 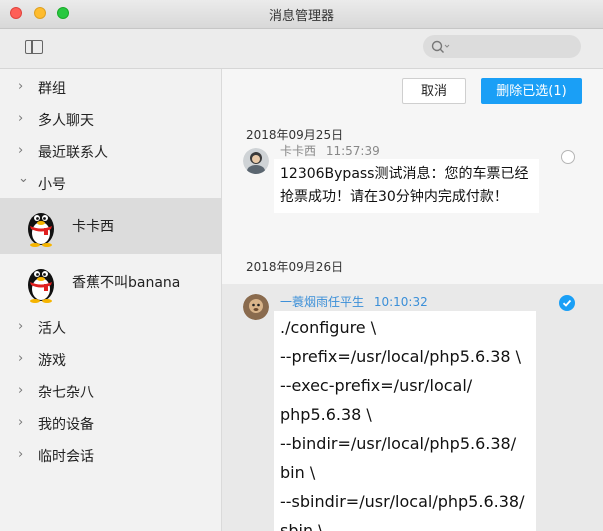 What do you see at coordinates (568, 157) in the screenshot?
I see `message-select-checkbox` at bounding box center [568, 157].